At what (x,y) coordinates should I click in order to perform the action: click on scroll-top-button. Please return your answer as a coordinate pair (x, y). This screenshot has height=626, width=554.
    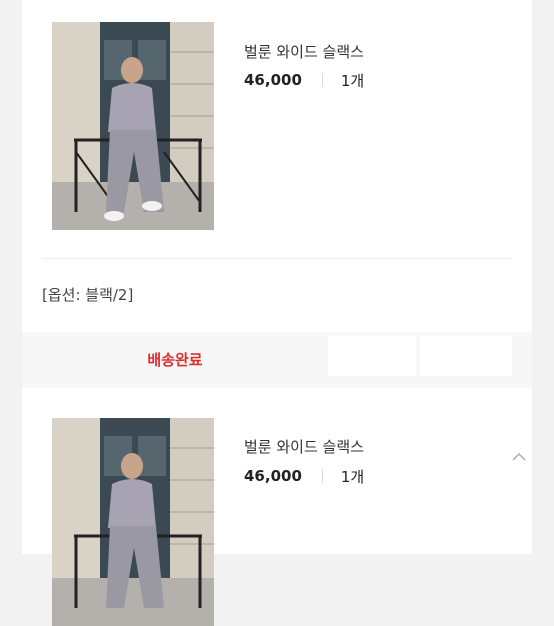
    Looking at the image, I should click on (519, 457).